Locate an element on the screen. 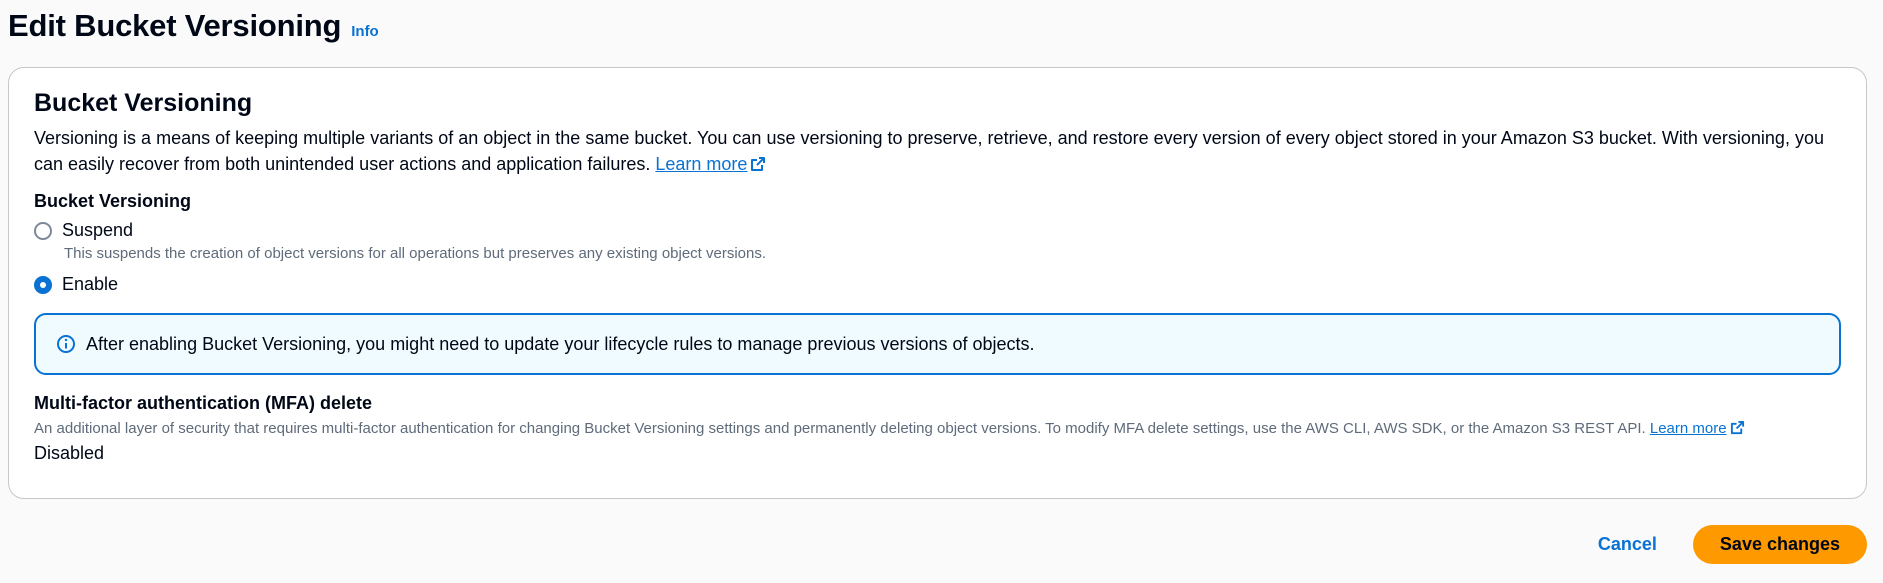 Image resolution: width=1883 pixels, height=583 pixels. mfa-delete-value: Disabled is located at coordinates (69, 453).